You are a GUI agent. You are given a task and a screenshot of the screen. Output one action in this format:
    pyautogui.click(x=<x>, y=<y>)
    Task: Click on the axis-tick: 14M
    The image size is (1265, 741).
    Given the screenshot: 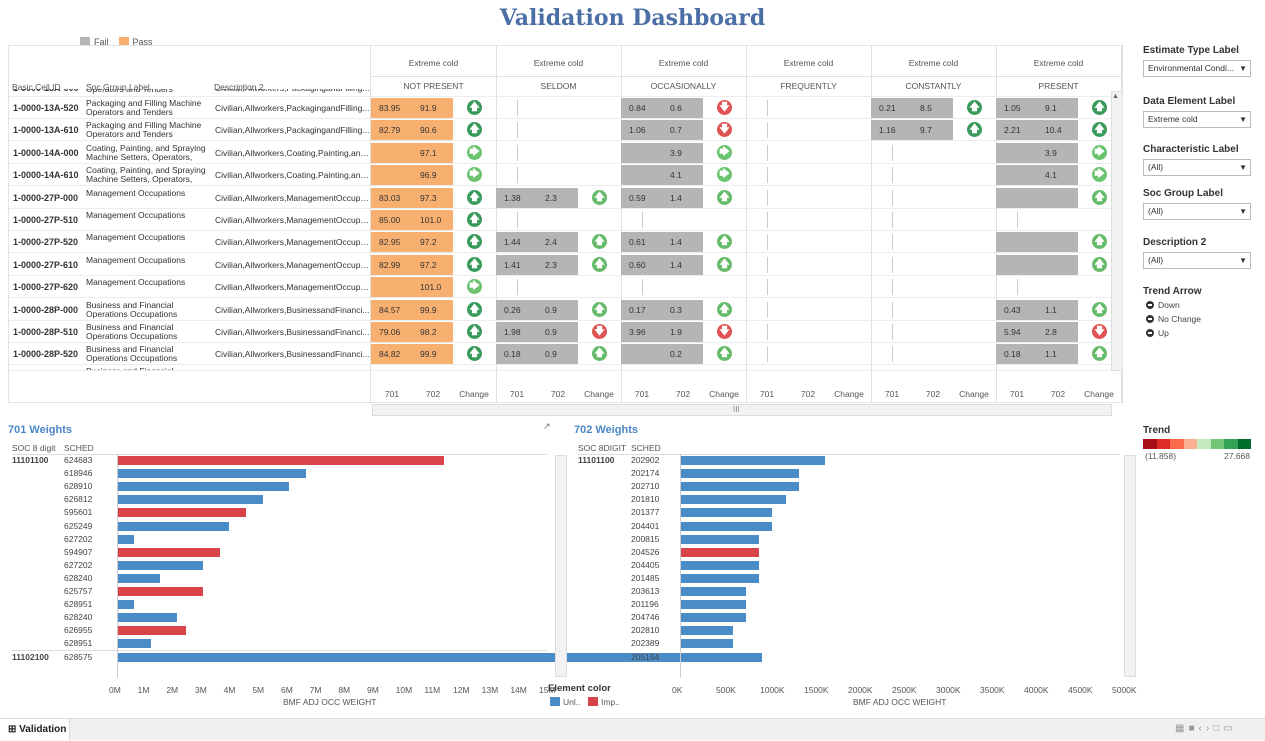 What is the action you would take?
    pyautogui.click(x=518, y=690)
    